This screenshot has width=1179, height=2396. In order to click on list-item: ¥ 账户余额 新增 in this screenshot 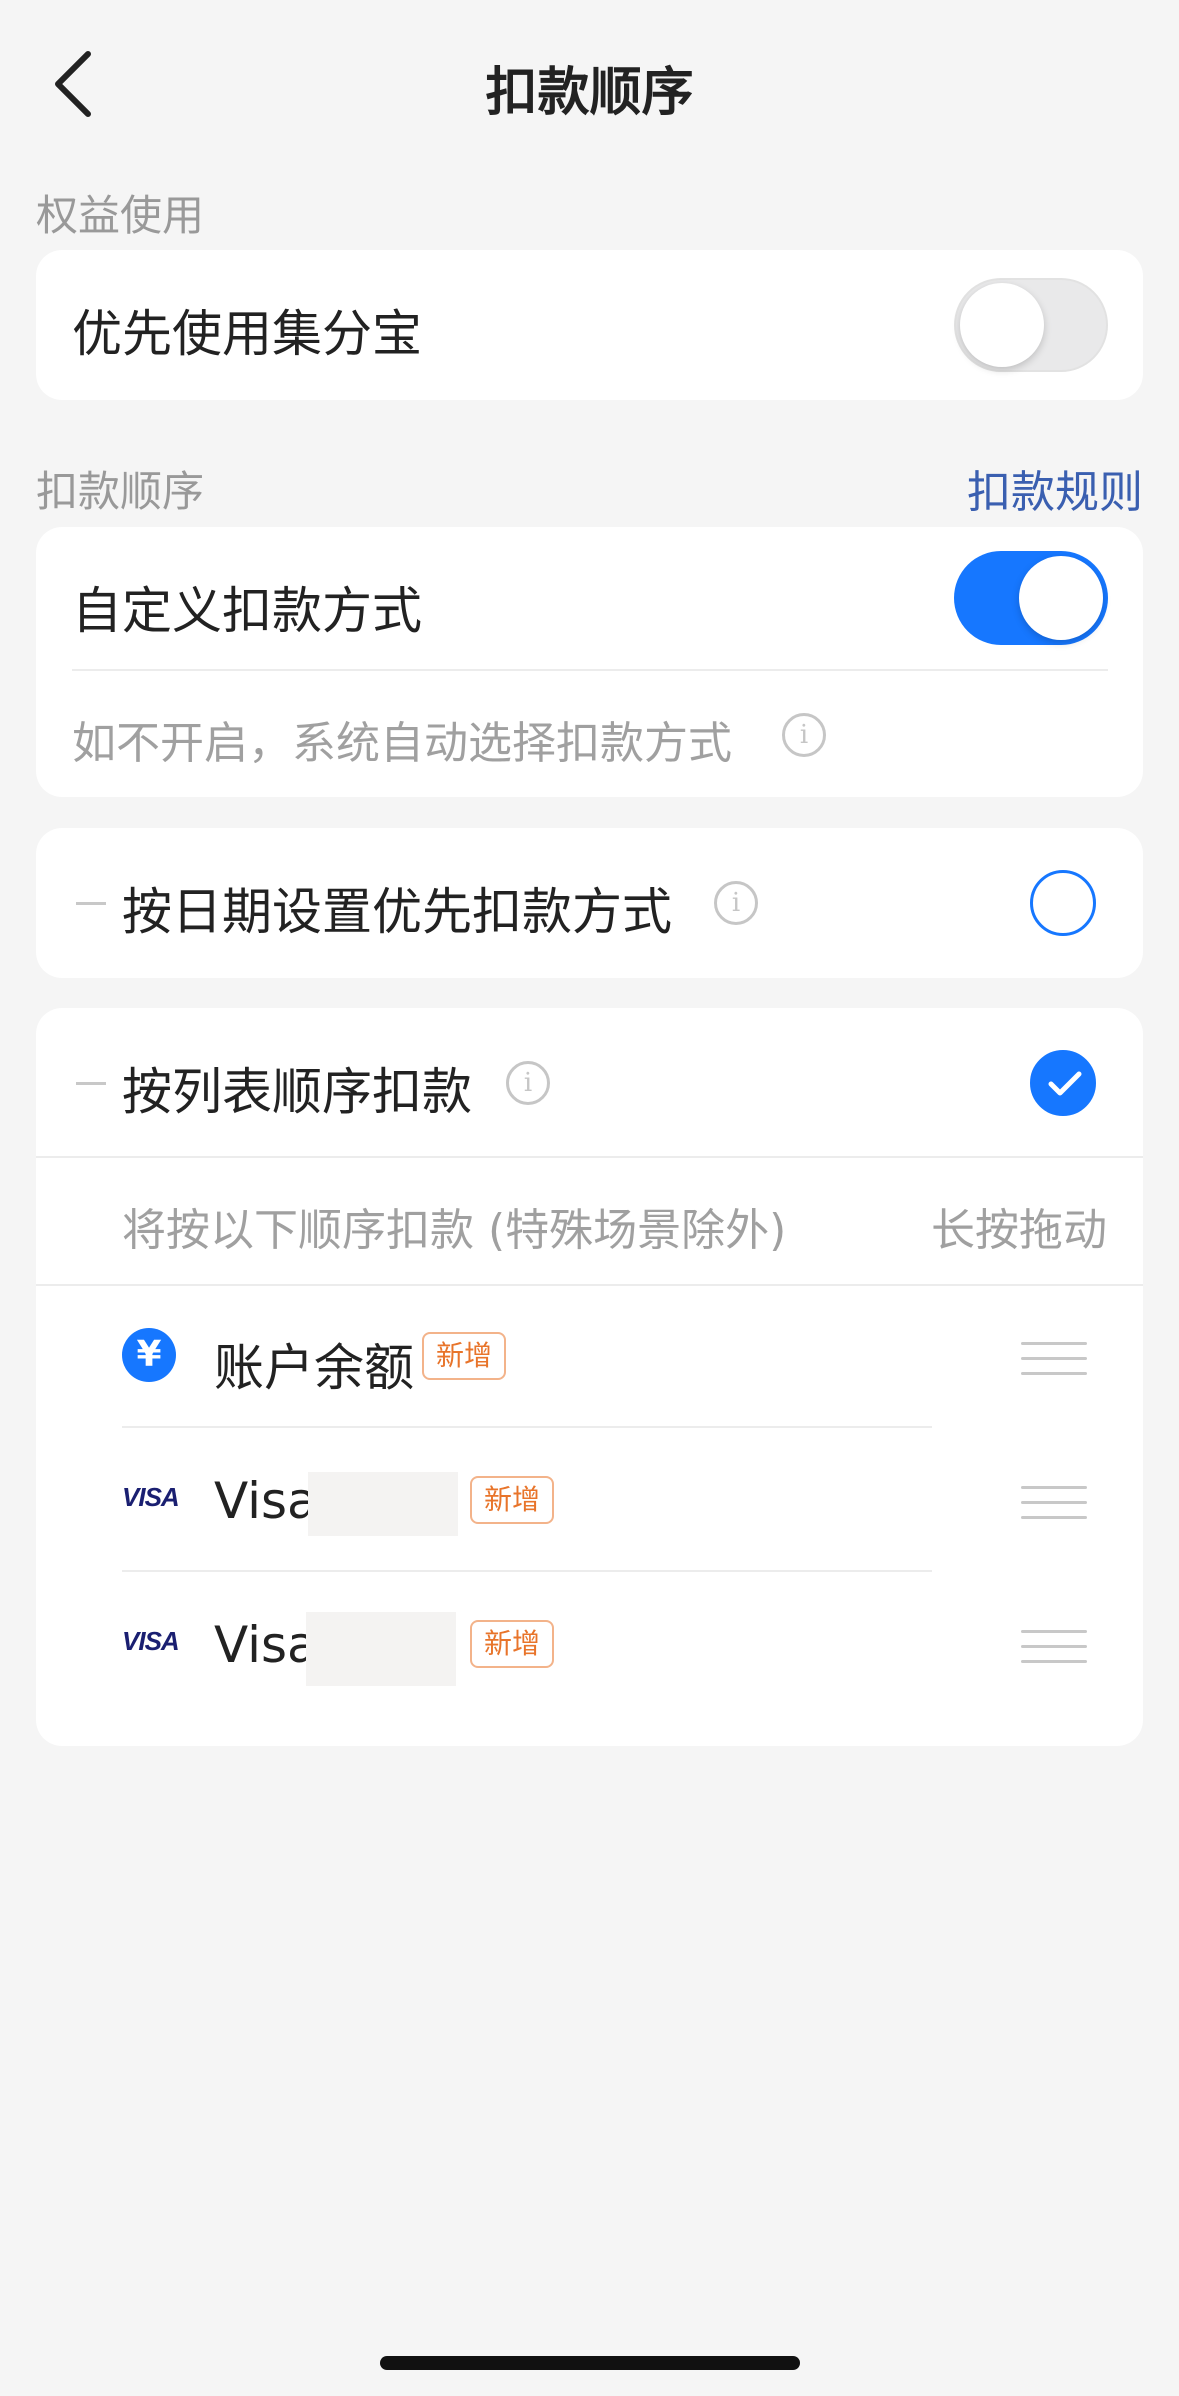, I will do `click(589, 1356)`.